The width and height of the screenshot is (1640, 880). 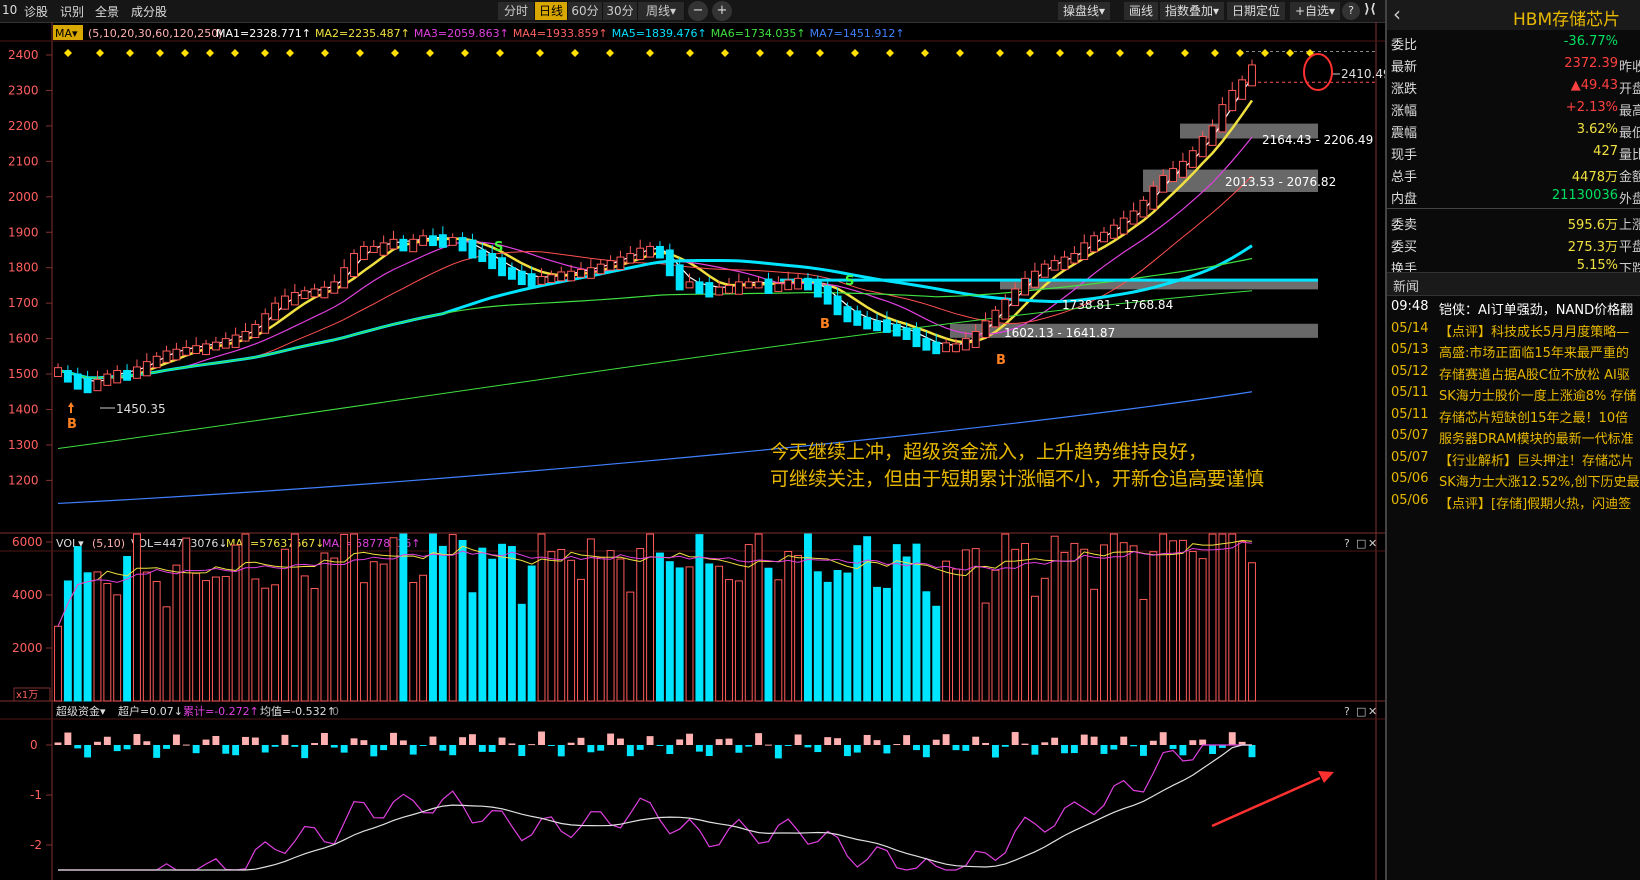 What do you see at coordinates (1513, 222) in the screenshot?
I see `stat-row: 委卖 595.6万 上涨` at bounding box center [1513, 222].